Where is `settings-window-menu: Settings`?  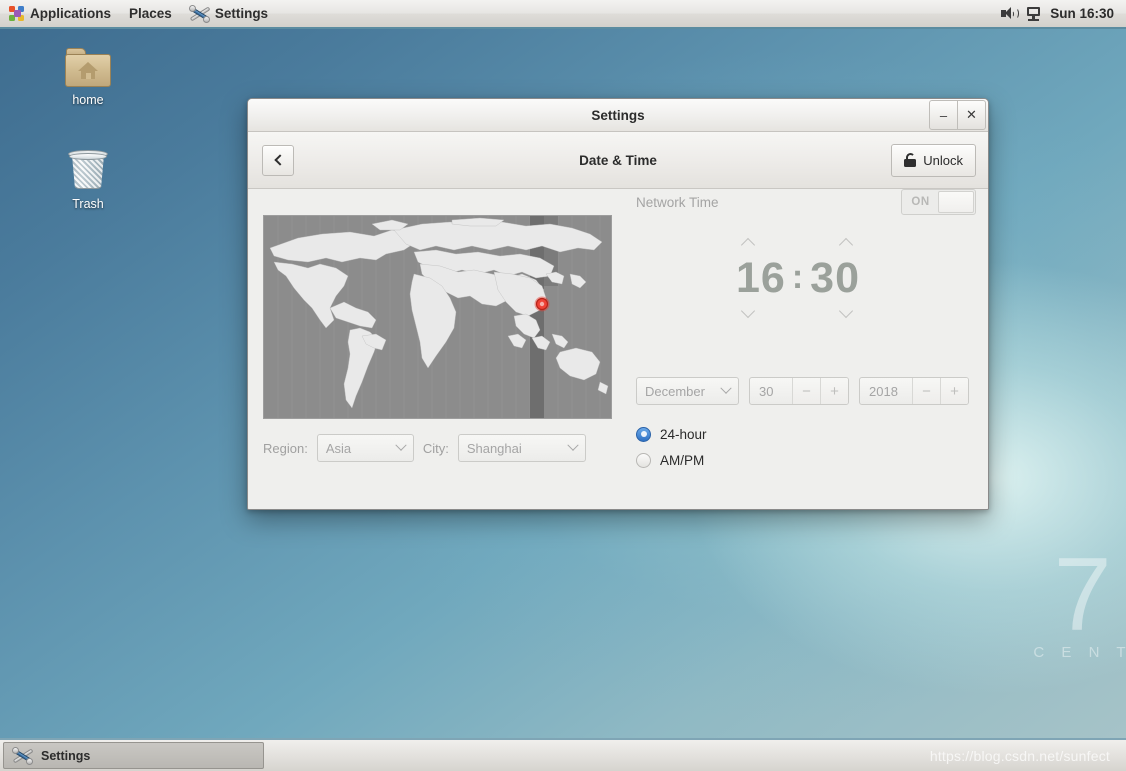 settings-window-menu: Settings is located at coordinates (229, 13).